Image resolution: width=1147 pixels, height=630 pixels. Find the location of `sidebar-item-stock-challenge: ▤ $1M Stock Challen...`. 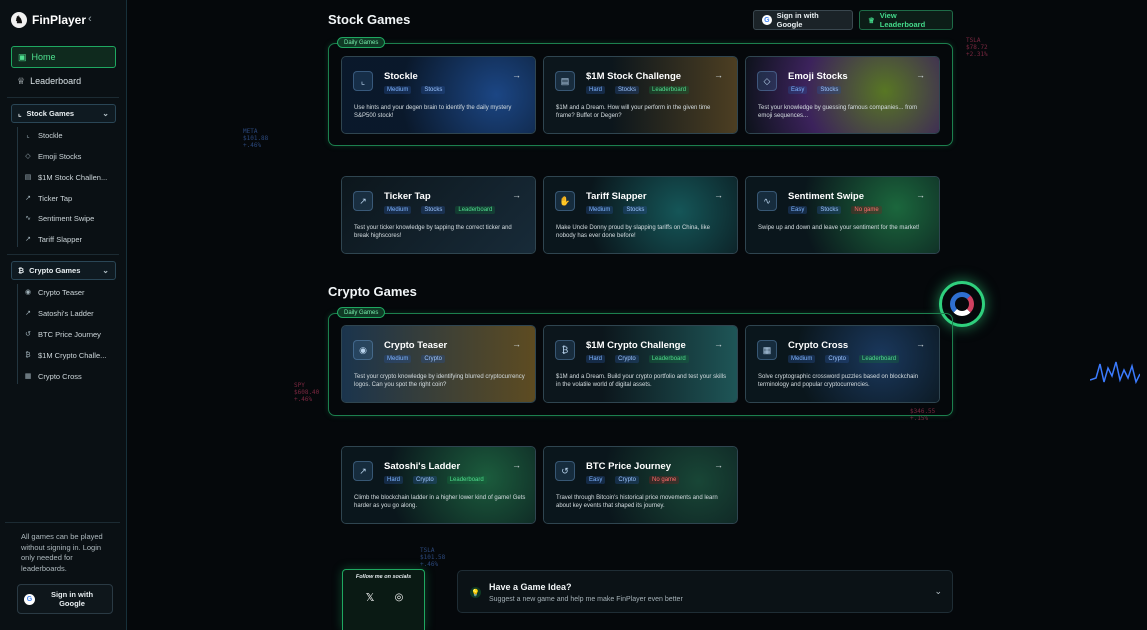

sidebar-item-stock-challenge: ▤ $1M Stock Challen... is located at coordinates (66, 177).